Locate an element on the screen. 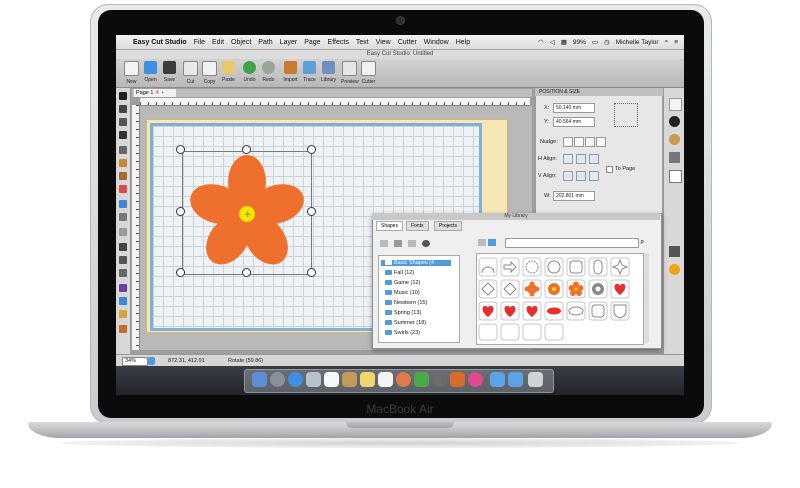  wifi-icon: ◠ is located at coordinates (541, 42).